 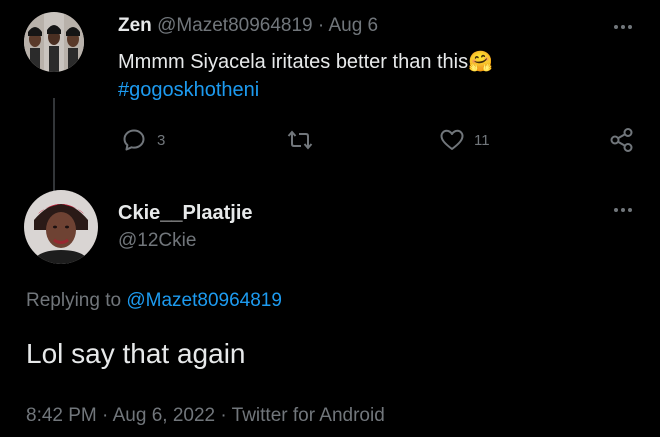 I want to click on reply-count: 3, so click(x=161, y=140).